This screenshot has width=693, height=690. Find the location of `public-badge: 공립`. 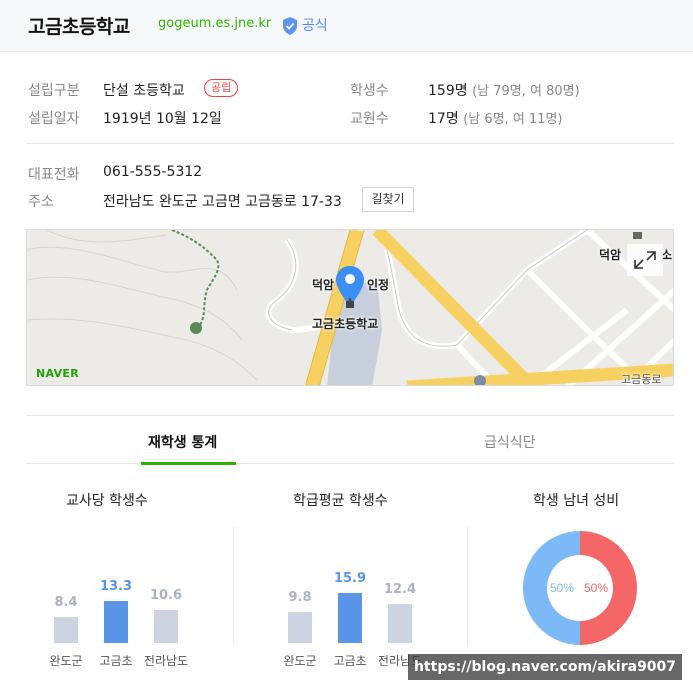

public-badge: 공립 is located at coordinates (221, 88).